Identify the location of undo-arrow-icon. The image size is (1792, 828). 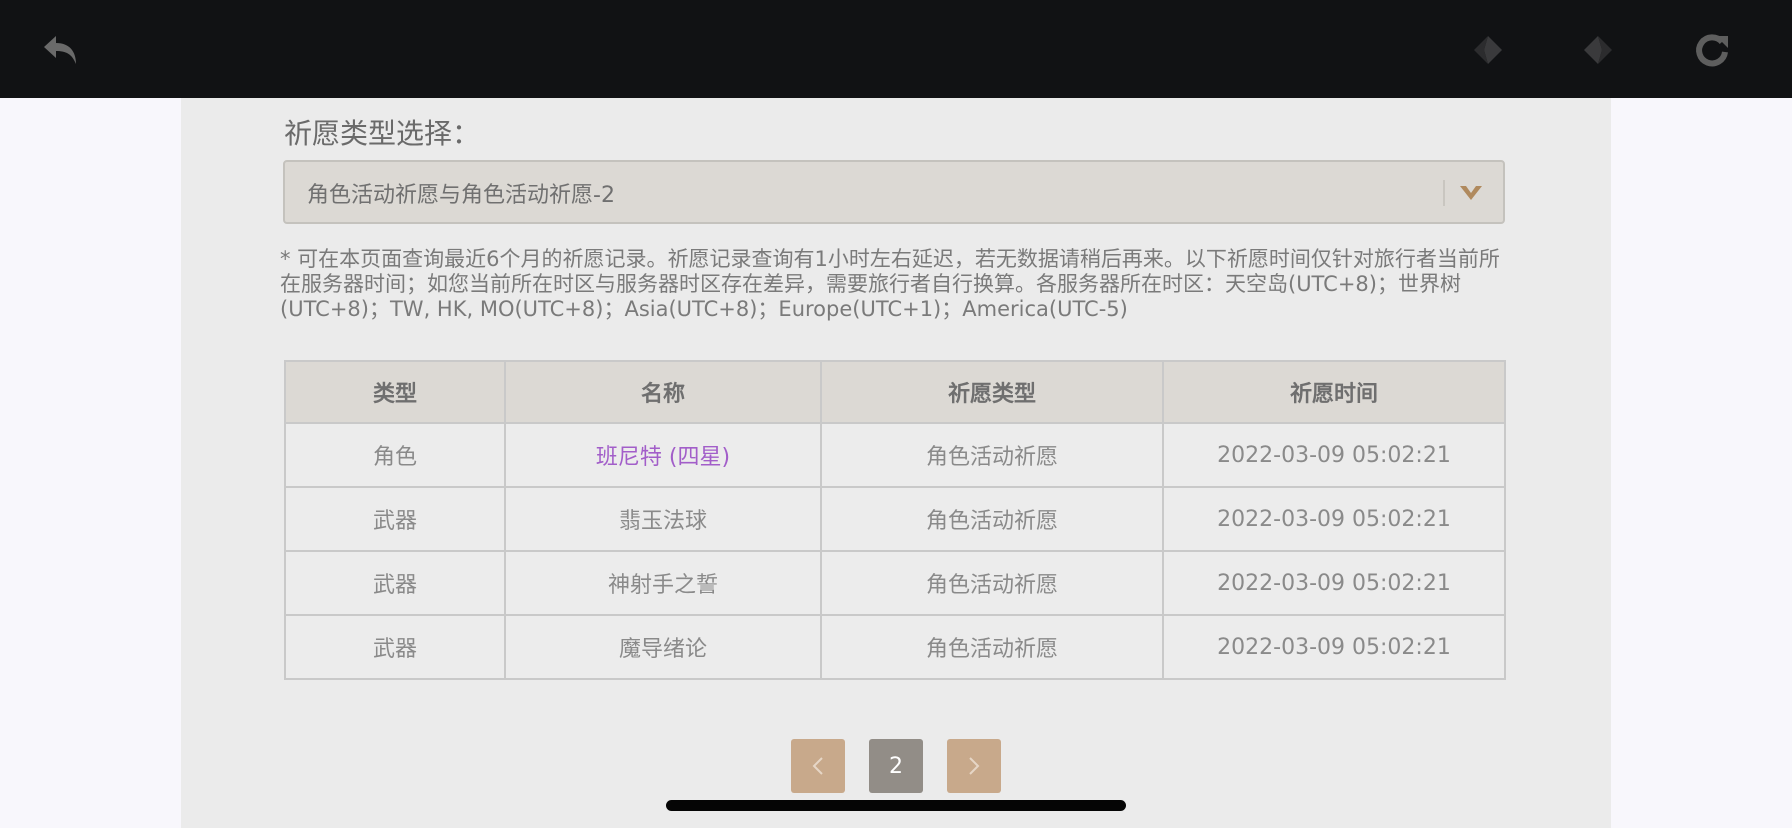
(60, 50).